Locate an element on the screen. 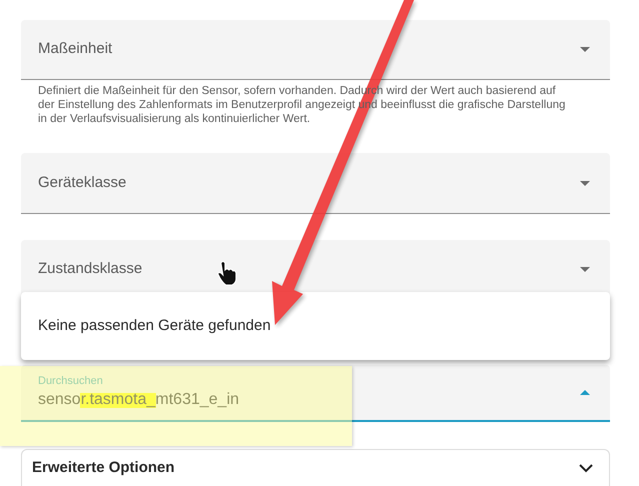  select-field: Geräteklasse is located at coordinates (315, 183).